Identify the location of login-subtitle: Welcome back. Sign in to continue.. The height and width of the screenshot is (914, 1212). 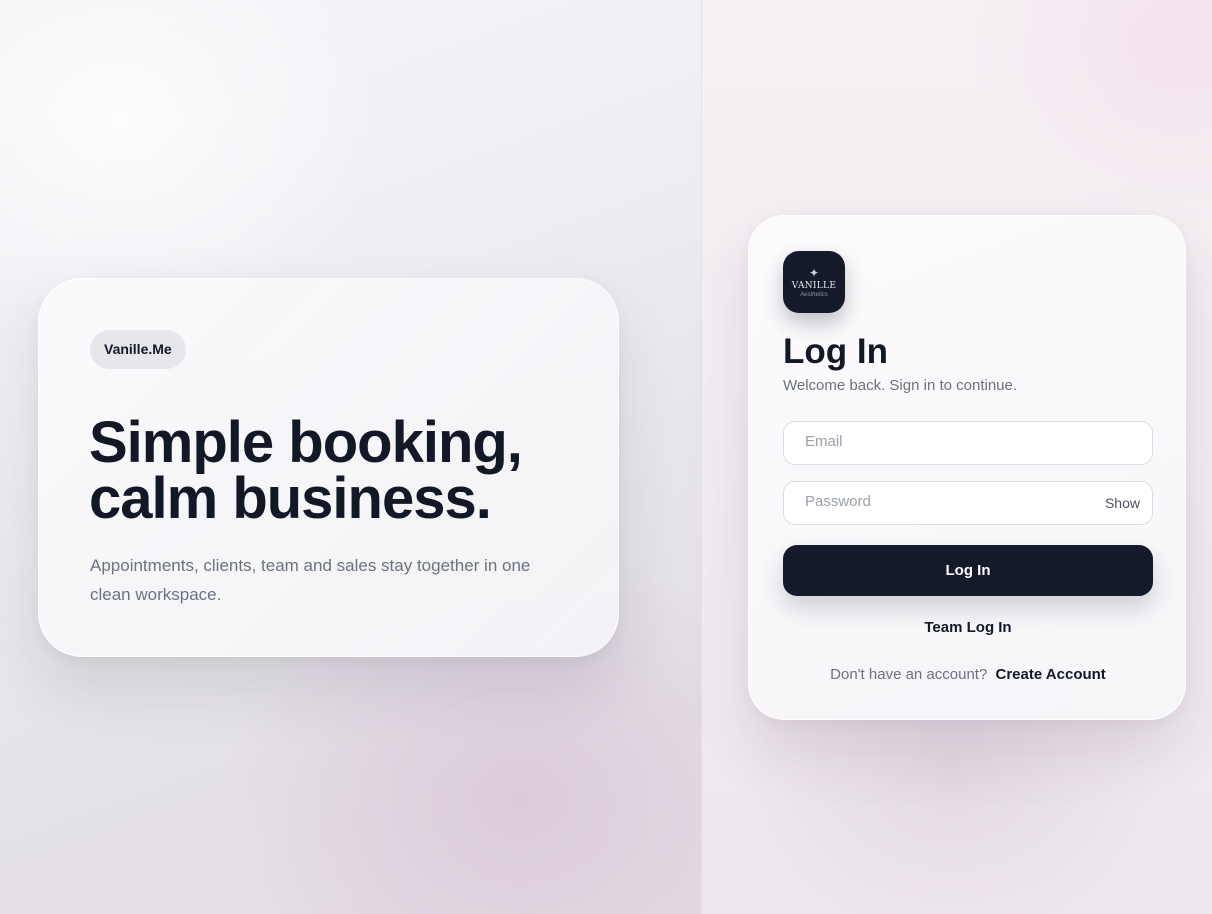
(900, 385).